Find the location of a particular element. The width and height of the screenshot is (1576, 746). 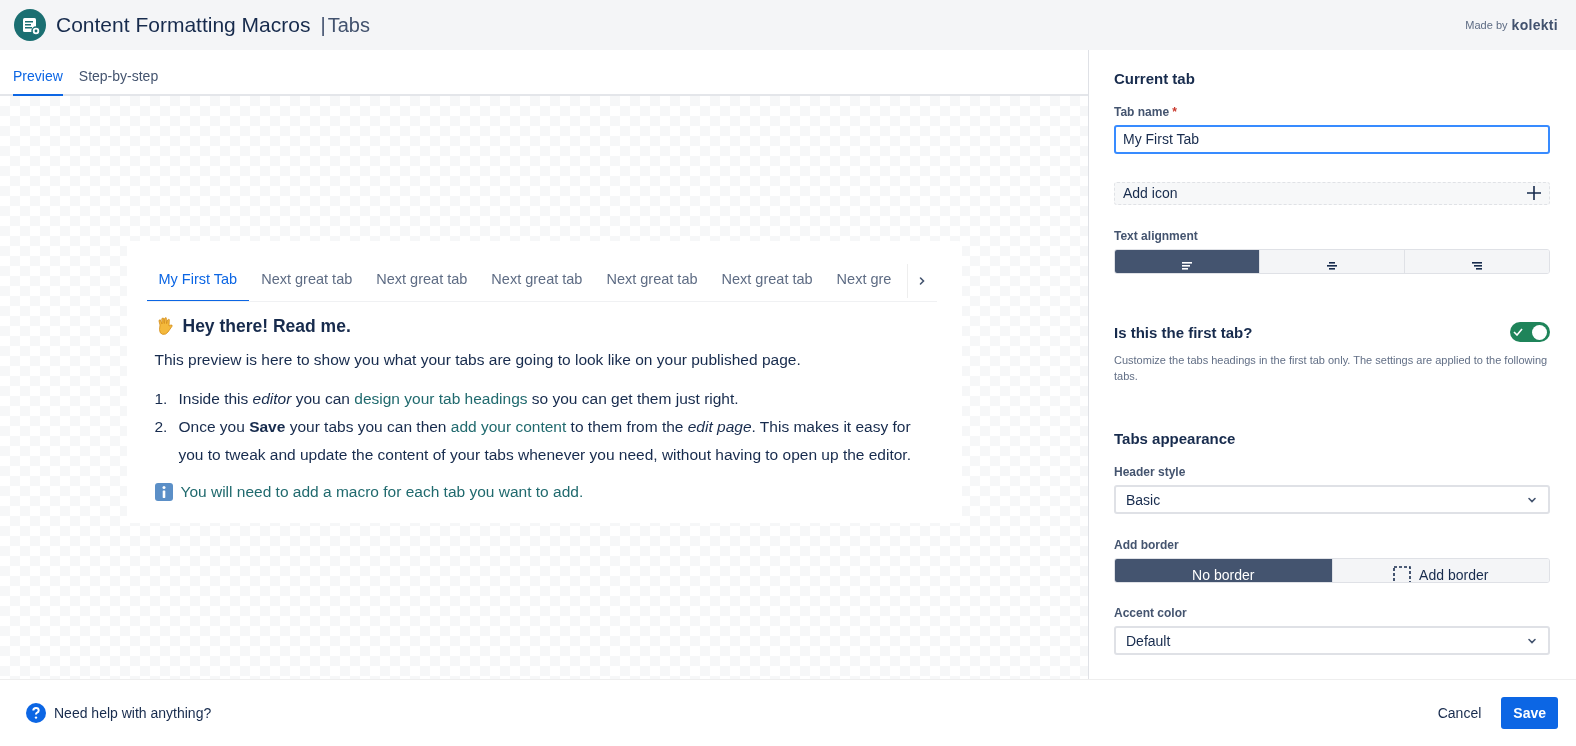

field-label: Add border is located at coordinates (1147, 545).